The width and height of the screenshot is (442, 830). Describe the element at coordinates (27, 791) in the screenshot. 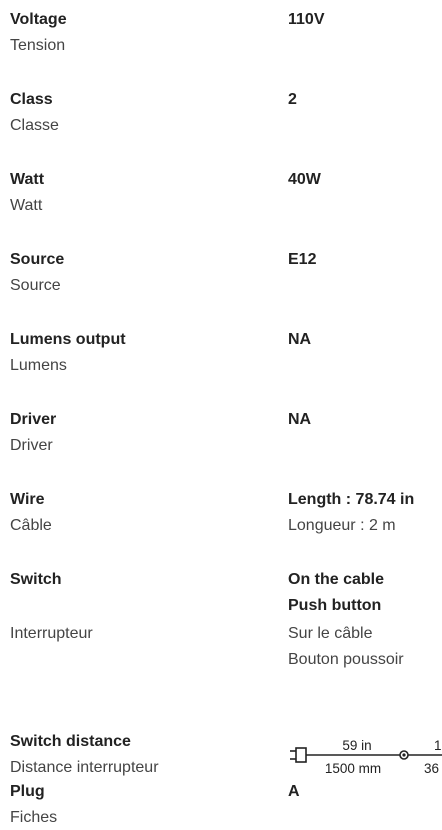

I see `spec-label-en: Plug` at that location.